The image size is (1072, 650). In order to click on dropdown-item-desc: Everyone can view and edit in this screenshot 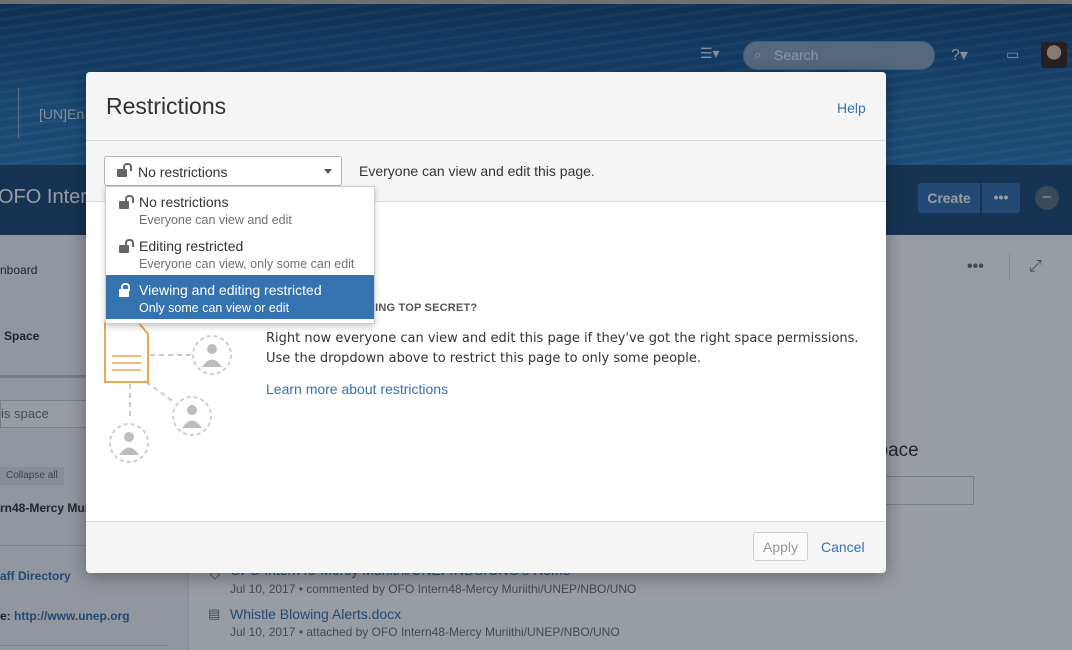, I will do `click(215, 220)`.